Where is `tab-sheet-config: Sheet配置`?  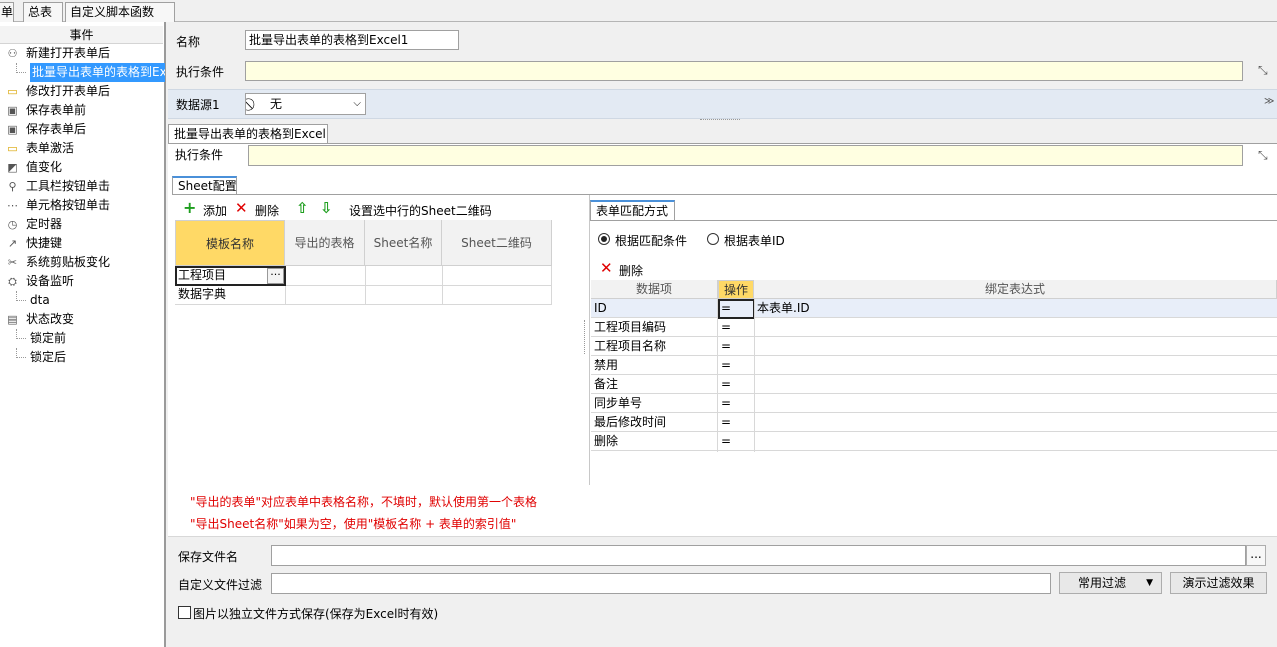
tab-sheet-config: Sheet配置 is located at coordinates (204, 185).